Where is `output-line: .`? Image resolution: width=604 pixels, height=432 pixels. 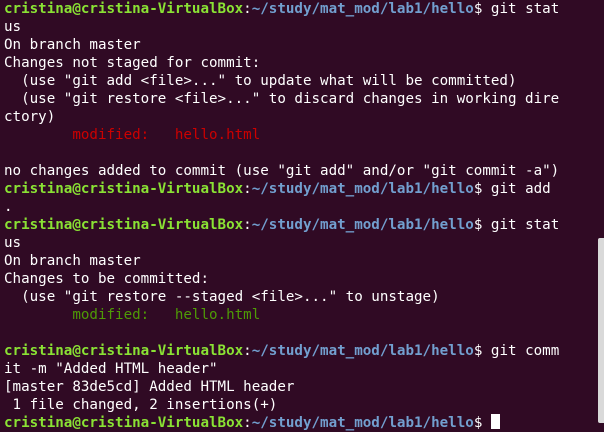 output-line: . is located at coordinates (8, 207).